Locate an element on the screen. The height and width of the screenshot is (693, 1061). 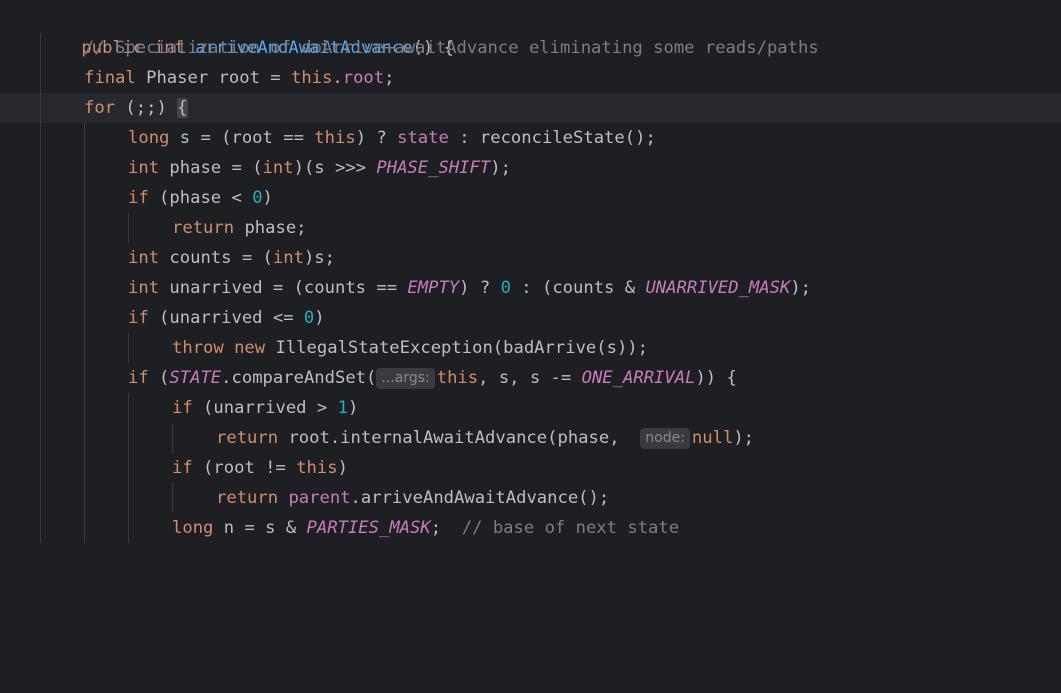
code-token: (root != is located at coordinates (250, 468).